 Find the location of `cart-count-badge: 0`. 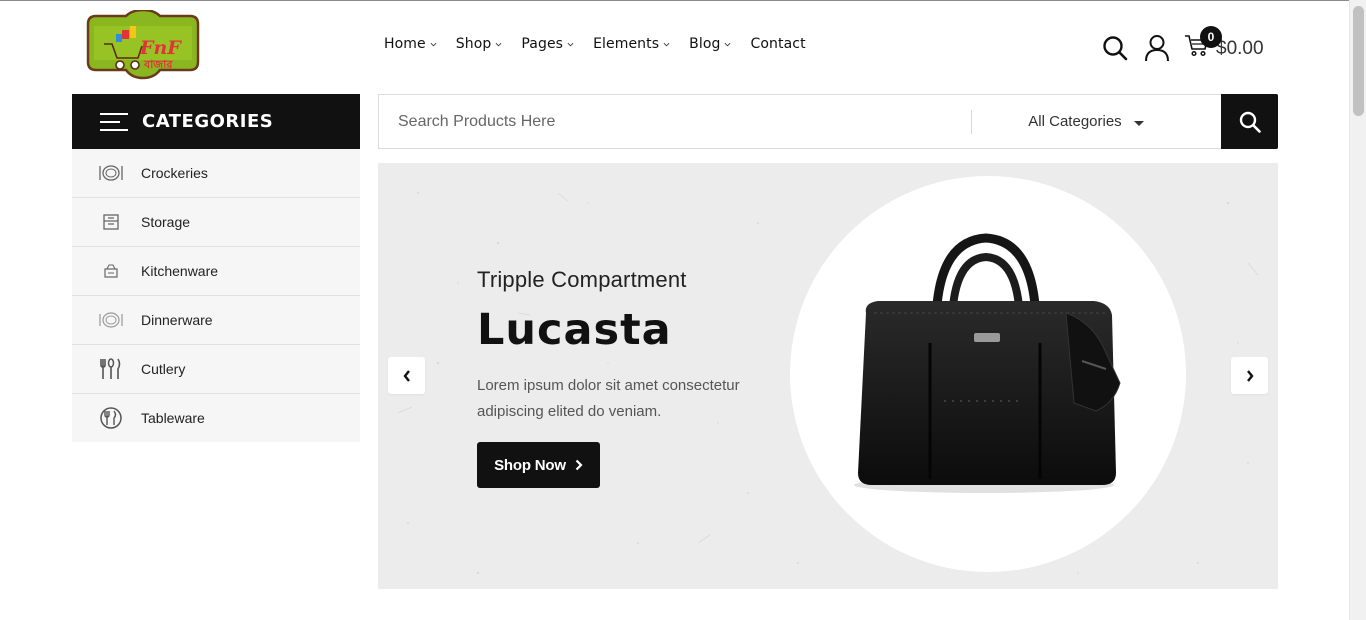

cart-count-badge: 0 is located at coordinates (1211, 37).